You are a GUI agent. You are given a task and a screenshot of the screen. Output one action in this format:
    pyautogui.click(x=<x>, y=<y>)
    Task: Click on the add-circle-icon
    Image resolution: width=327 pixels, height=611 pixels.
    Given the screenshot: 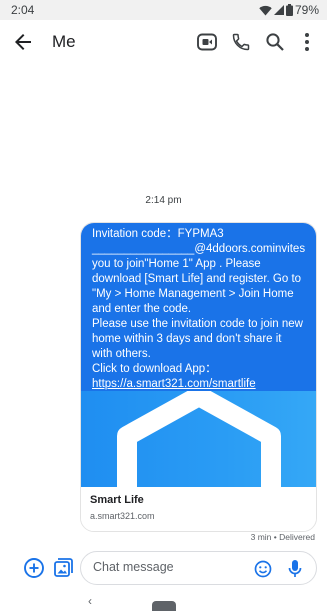 What is the action you would take?
    pyautogui.click(x=34, y=568)
    